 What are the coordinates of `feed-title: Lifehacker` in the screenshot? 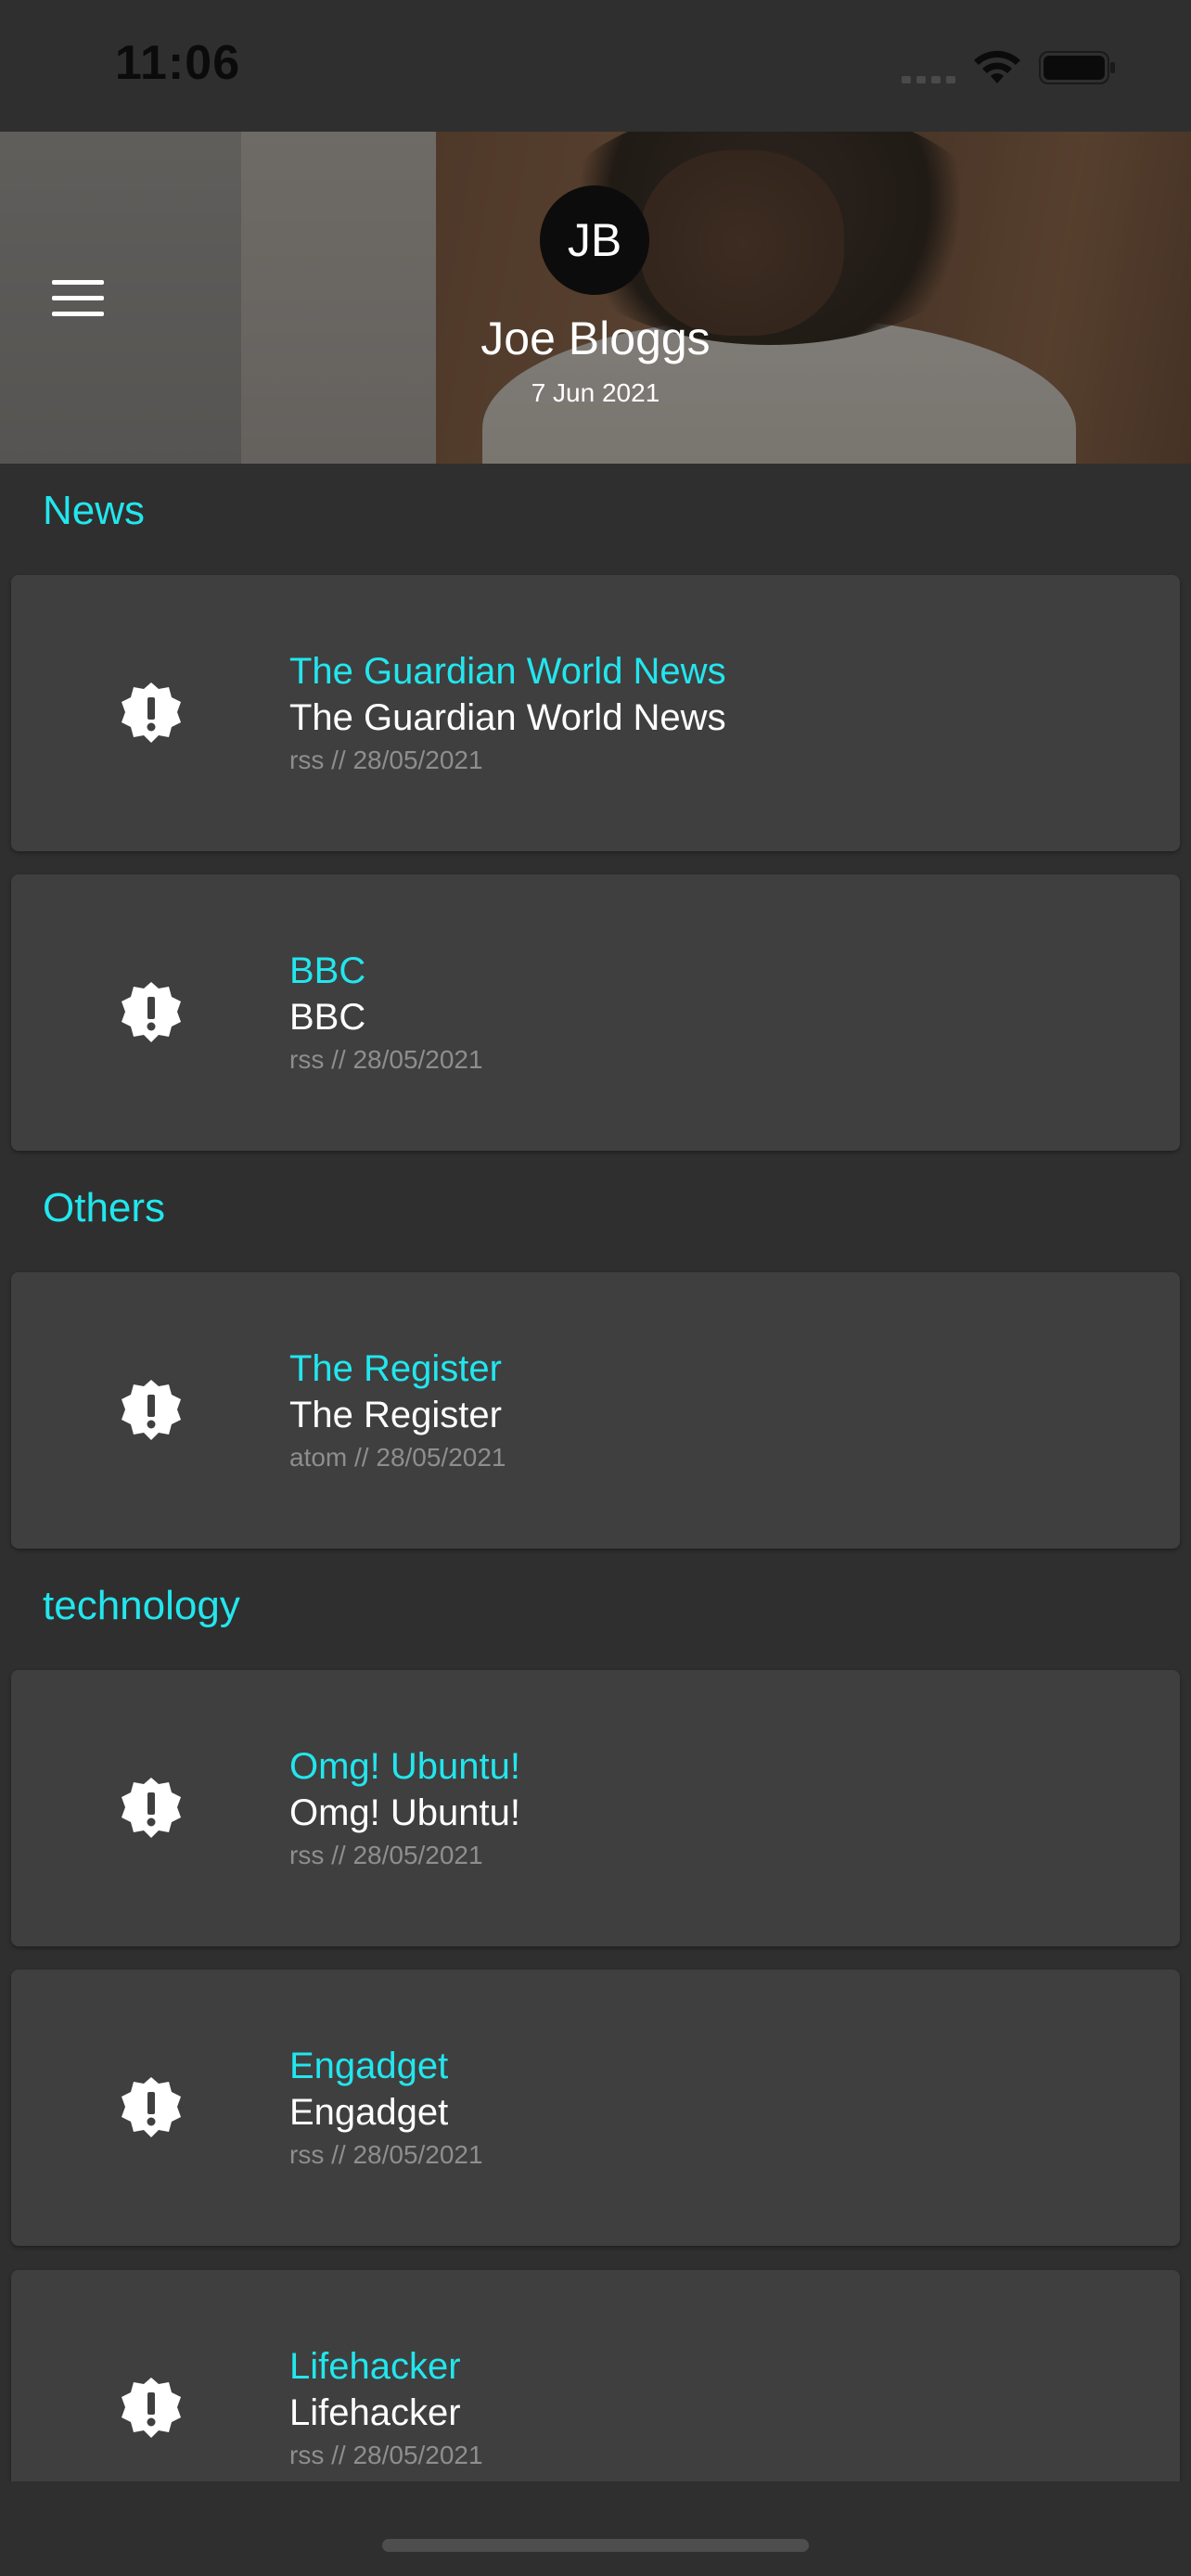 It's located at (375, 2366).